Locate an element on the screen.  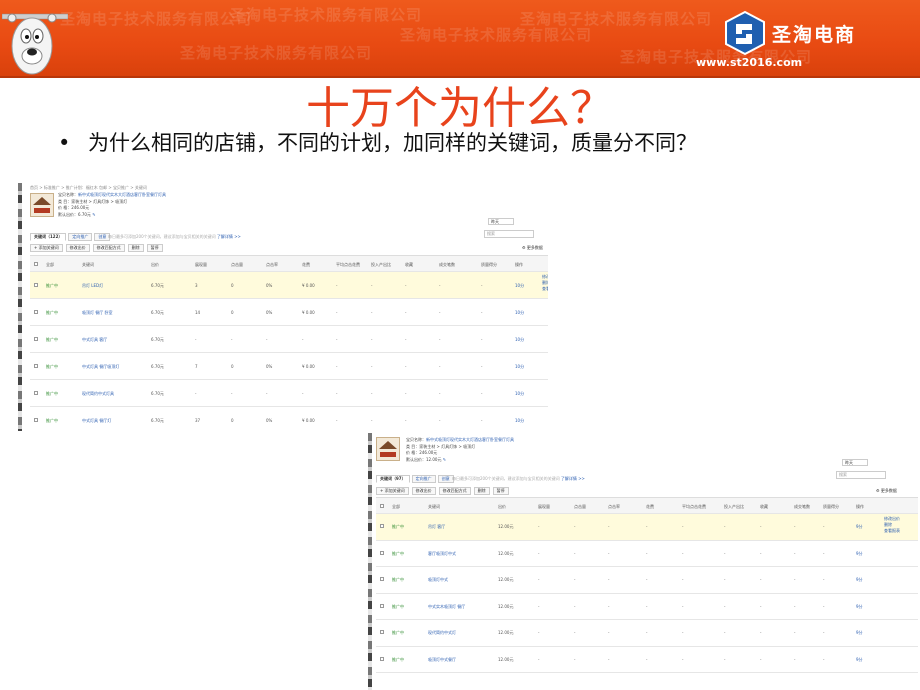
table-row: 推广中 中式灯具 客厅 6.70元 - - - - - - - - - 10分 is located at coordinates (289, 339).